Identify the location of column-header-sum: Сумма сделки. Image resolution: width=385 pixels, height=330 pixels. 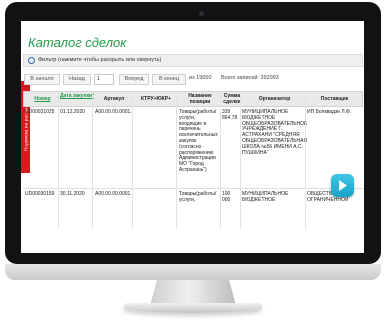
(232, 99).